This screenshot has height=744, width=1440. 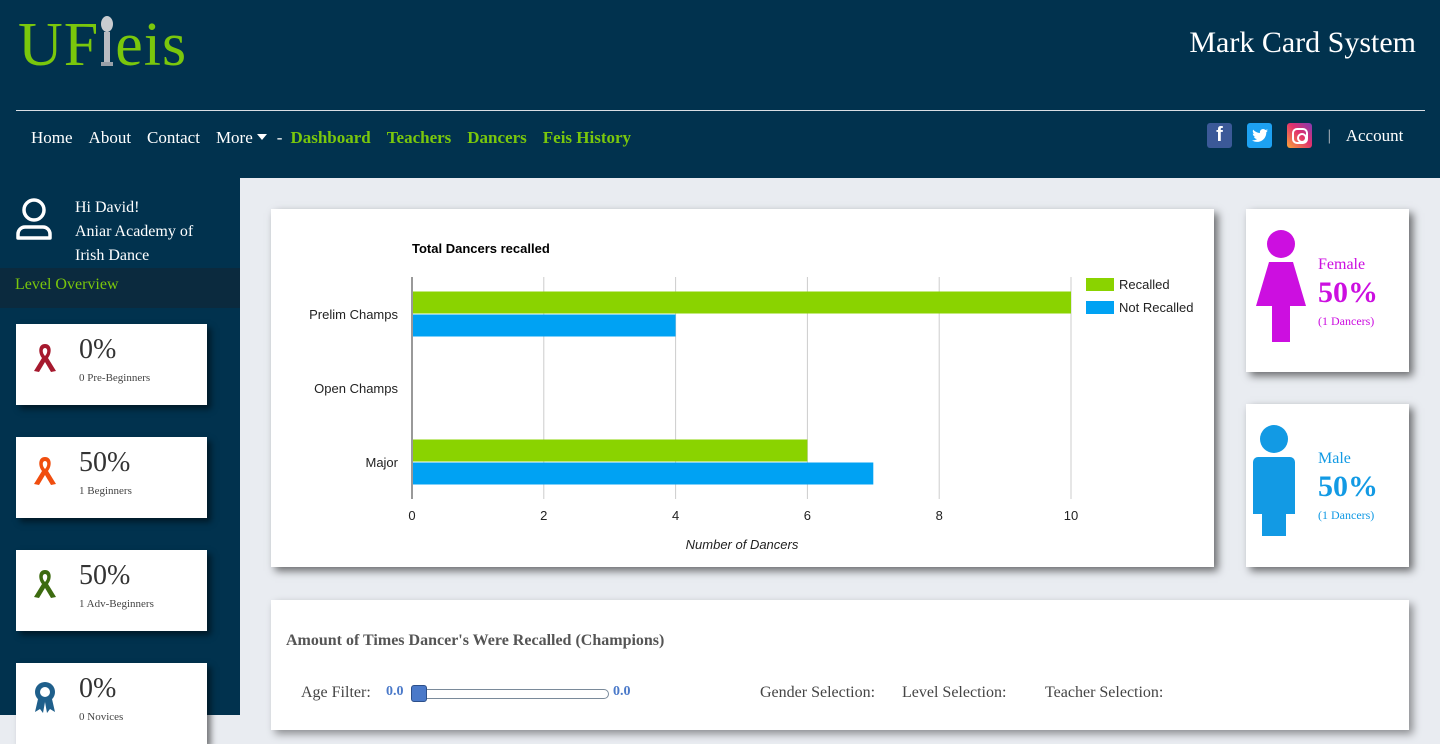 What do you see at coordinates (107, 49) in the screenshot?
I see `microphone-icon` at bounding box center [107, 49].